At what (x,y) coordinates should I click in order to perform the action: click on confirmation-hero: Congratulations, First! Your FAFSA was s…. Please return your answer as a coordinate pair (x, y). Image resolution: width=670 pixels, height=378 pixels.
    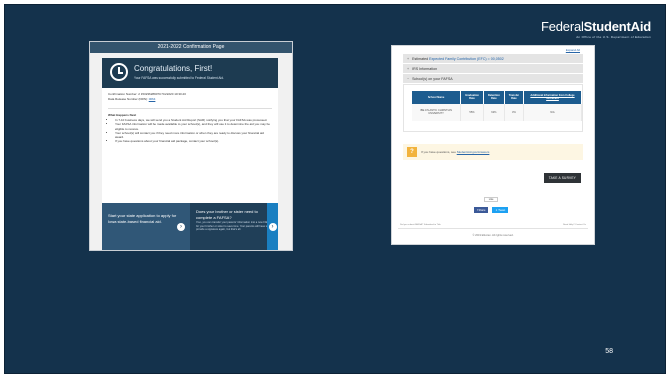
    Looking at the image, I should click on (190, 73).